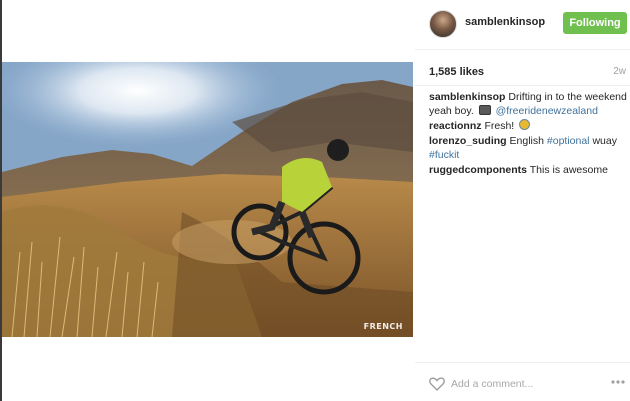  Describe the element at coordinates (456, 72) in the screenshot. I see `likes-count: 1,585 likes` at that location.